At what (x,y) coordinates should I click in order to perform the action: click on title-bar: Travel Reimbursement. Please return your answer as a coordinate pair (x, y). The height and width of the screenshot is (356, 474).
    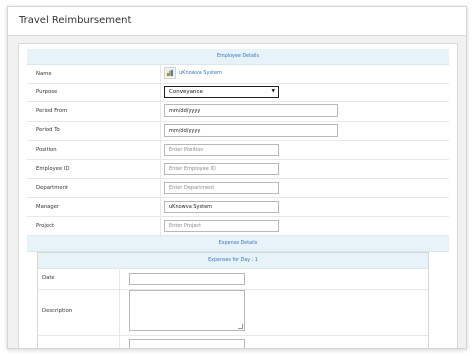
    Looking at the image, I should click on (237, 21).